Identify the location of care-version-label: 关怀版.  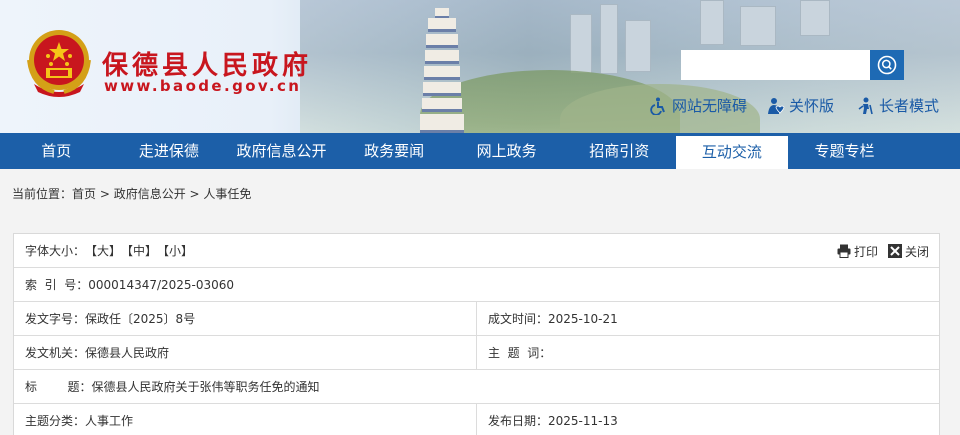
(812, 106).